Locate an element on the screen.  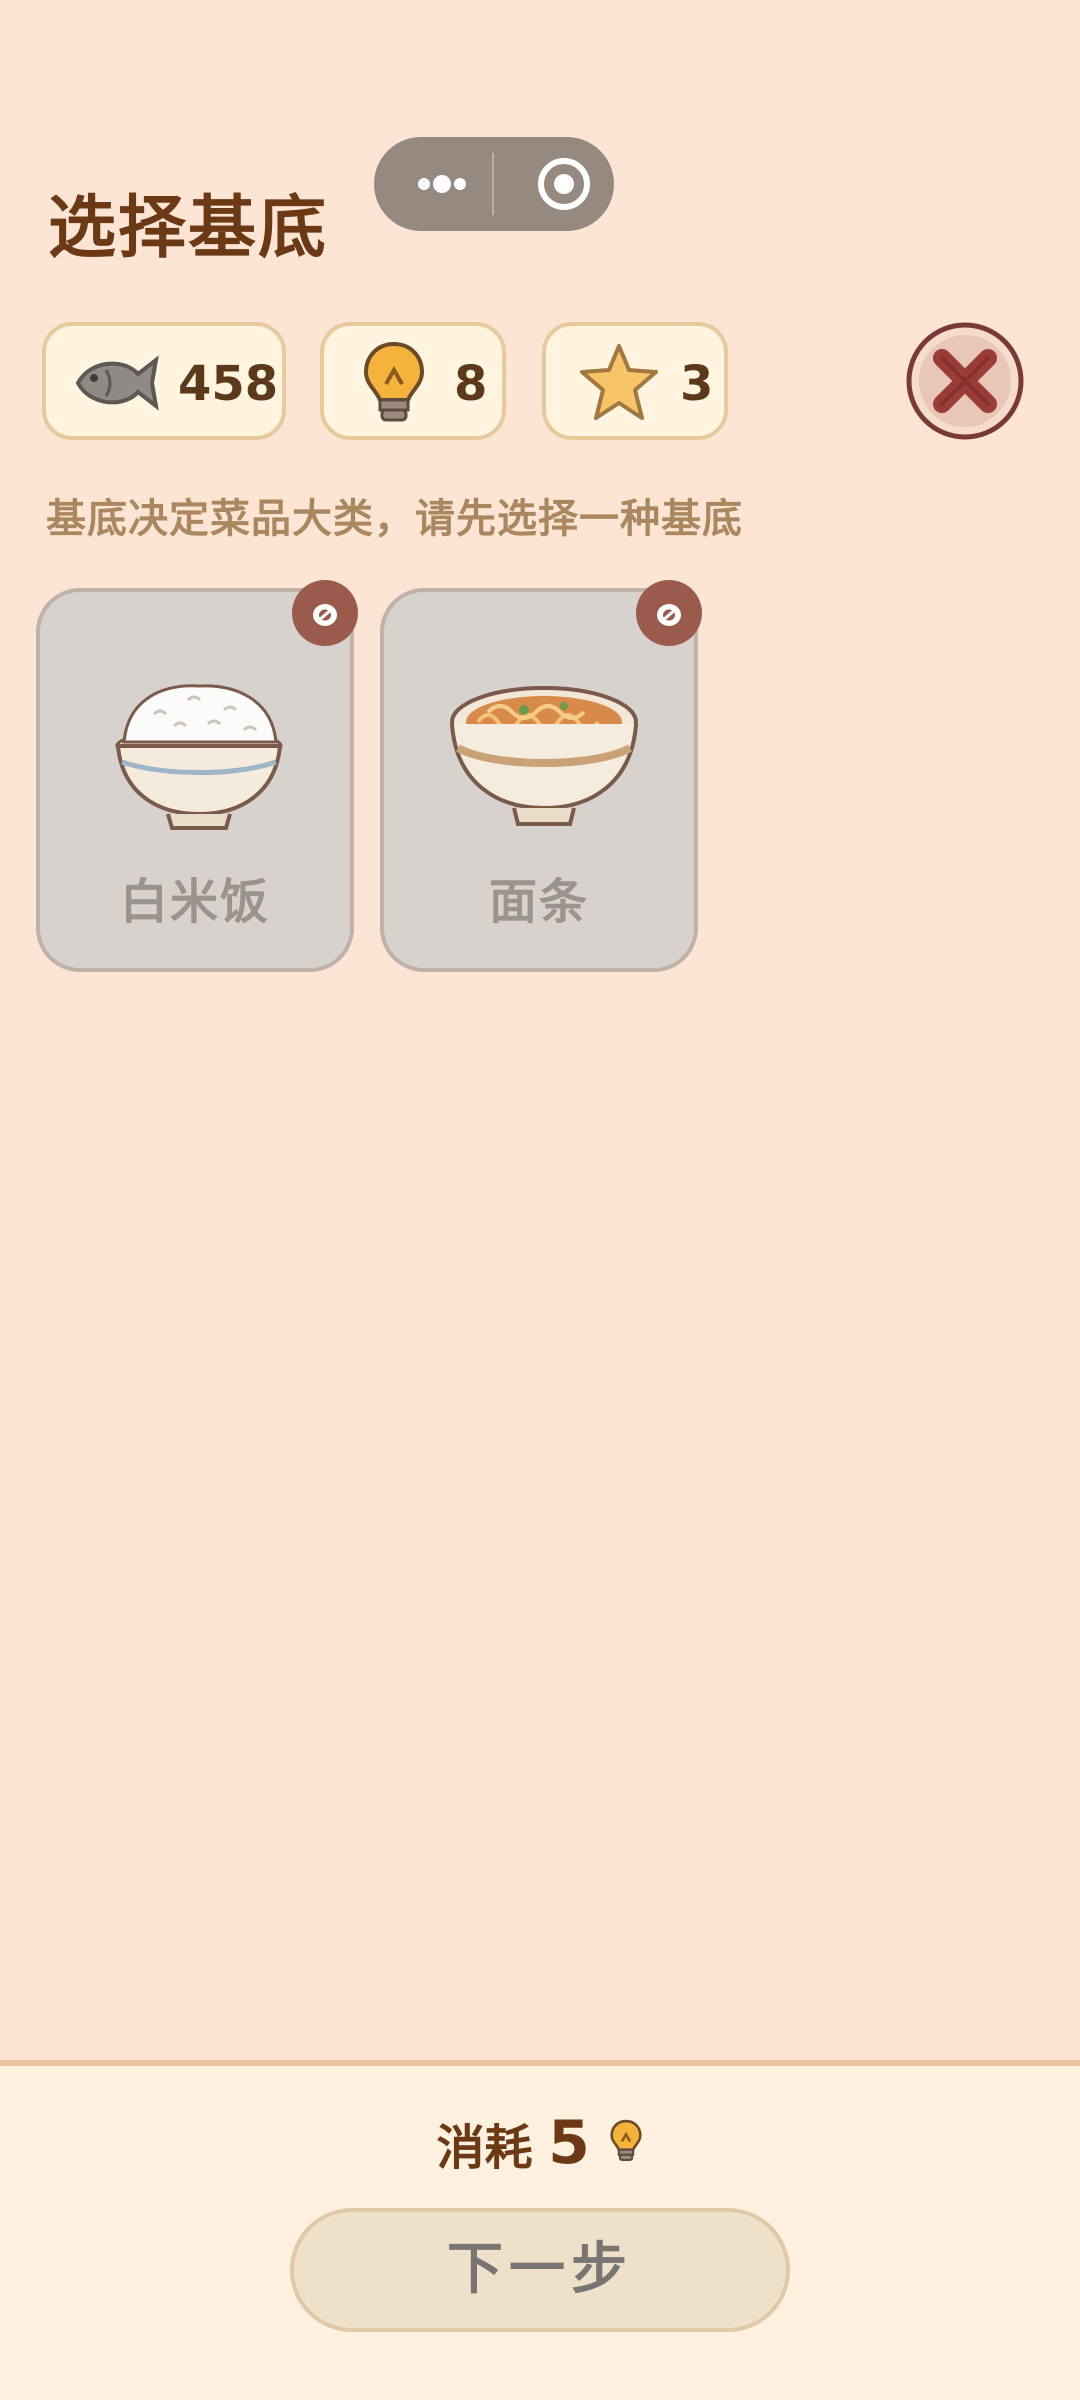
miniapp-capsule is located at coordinates (494, 184).